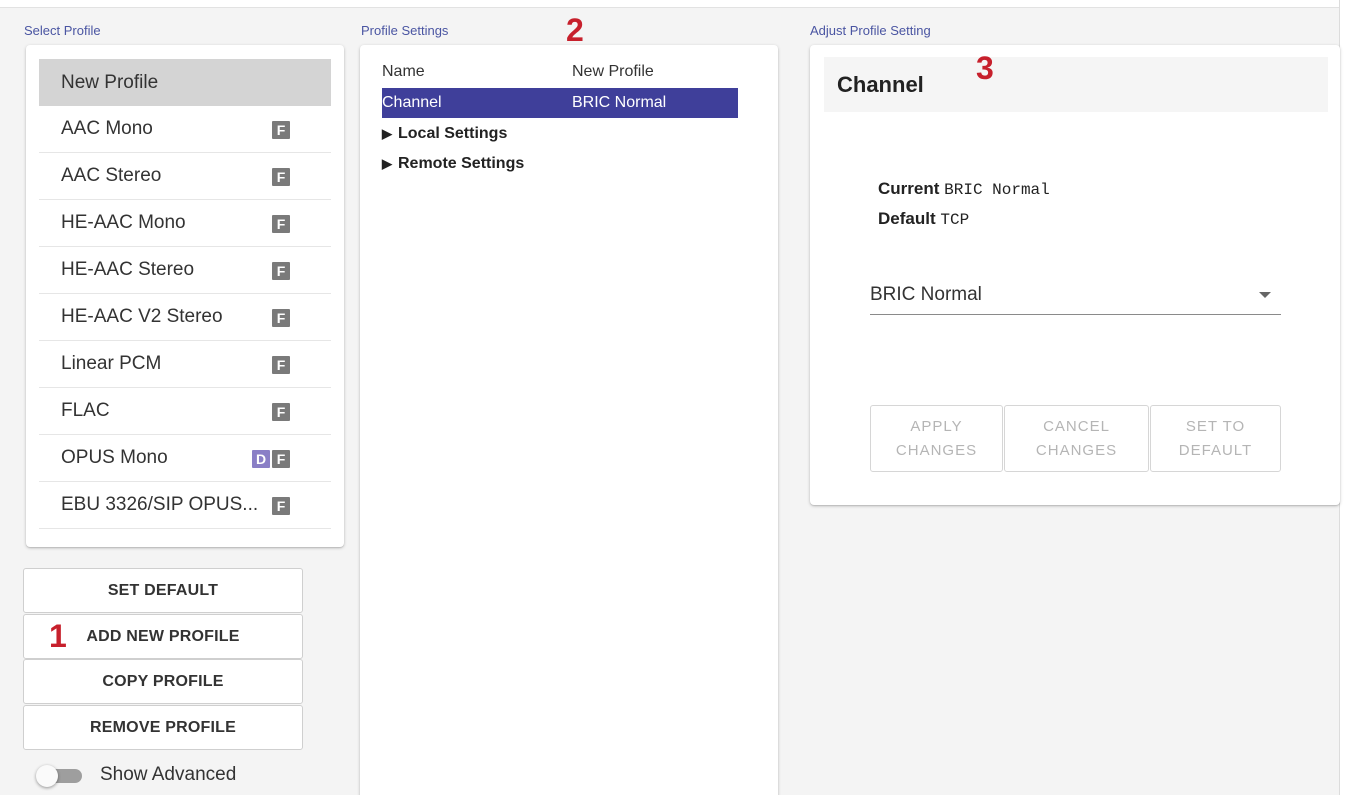  I want to click on profile-item-label: HE-AAC V2 Stereo, so click(142, 316).